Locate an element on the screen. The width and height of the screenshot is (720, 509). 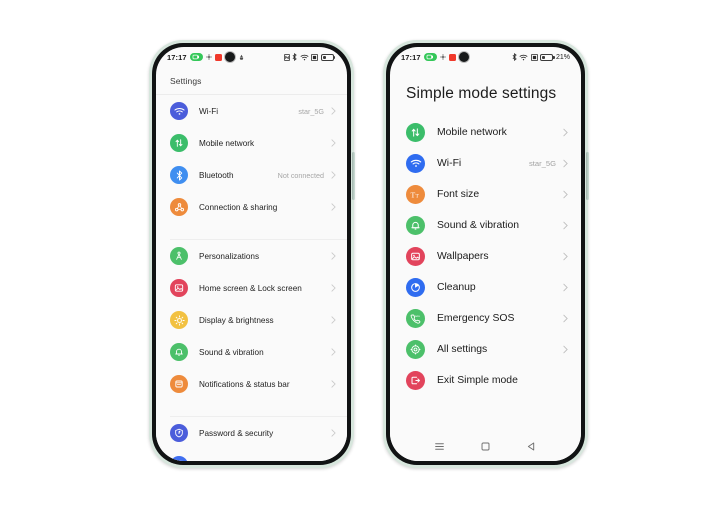
home-square-icon is located at coordinates (485, 446).